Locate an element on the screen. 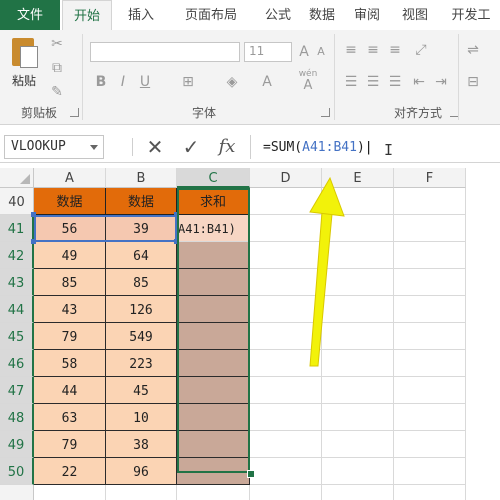 The width and height of the screenshot is (500, 500). cell-a40: 数据 is located at coordinates (70, 201).